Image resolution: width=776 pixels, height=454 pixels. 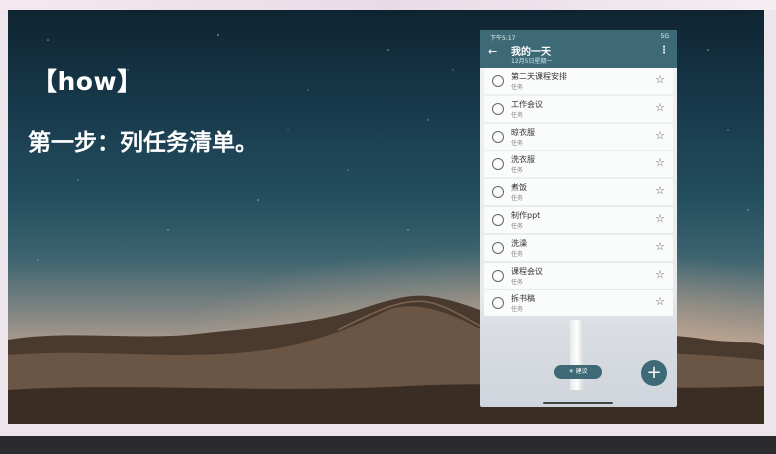 What do you see at coordinates (581, 371) in the screenshot?
I see `suggestions-label: 建议` at bounding box center [581, 371].